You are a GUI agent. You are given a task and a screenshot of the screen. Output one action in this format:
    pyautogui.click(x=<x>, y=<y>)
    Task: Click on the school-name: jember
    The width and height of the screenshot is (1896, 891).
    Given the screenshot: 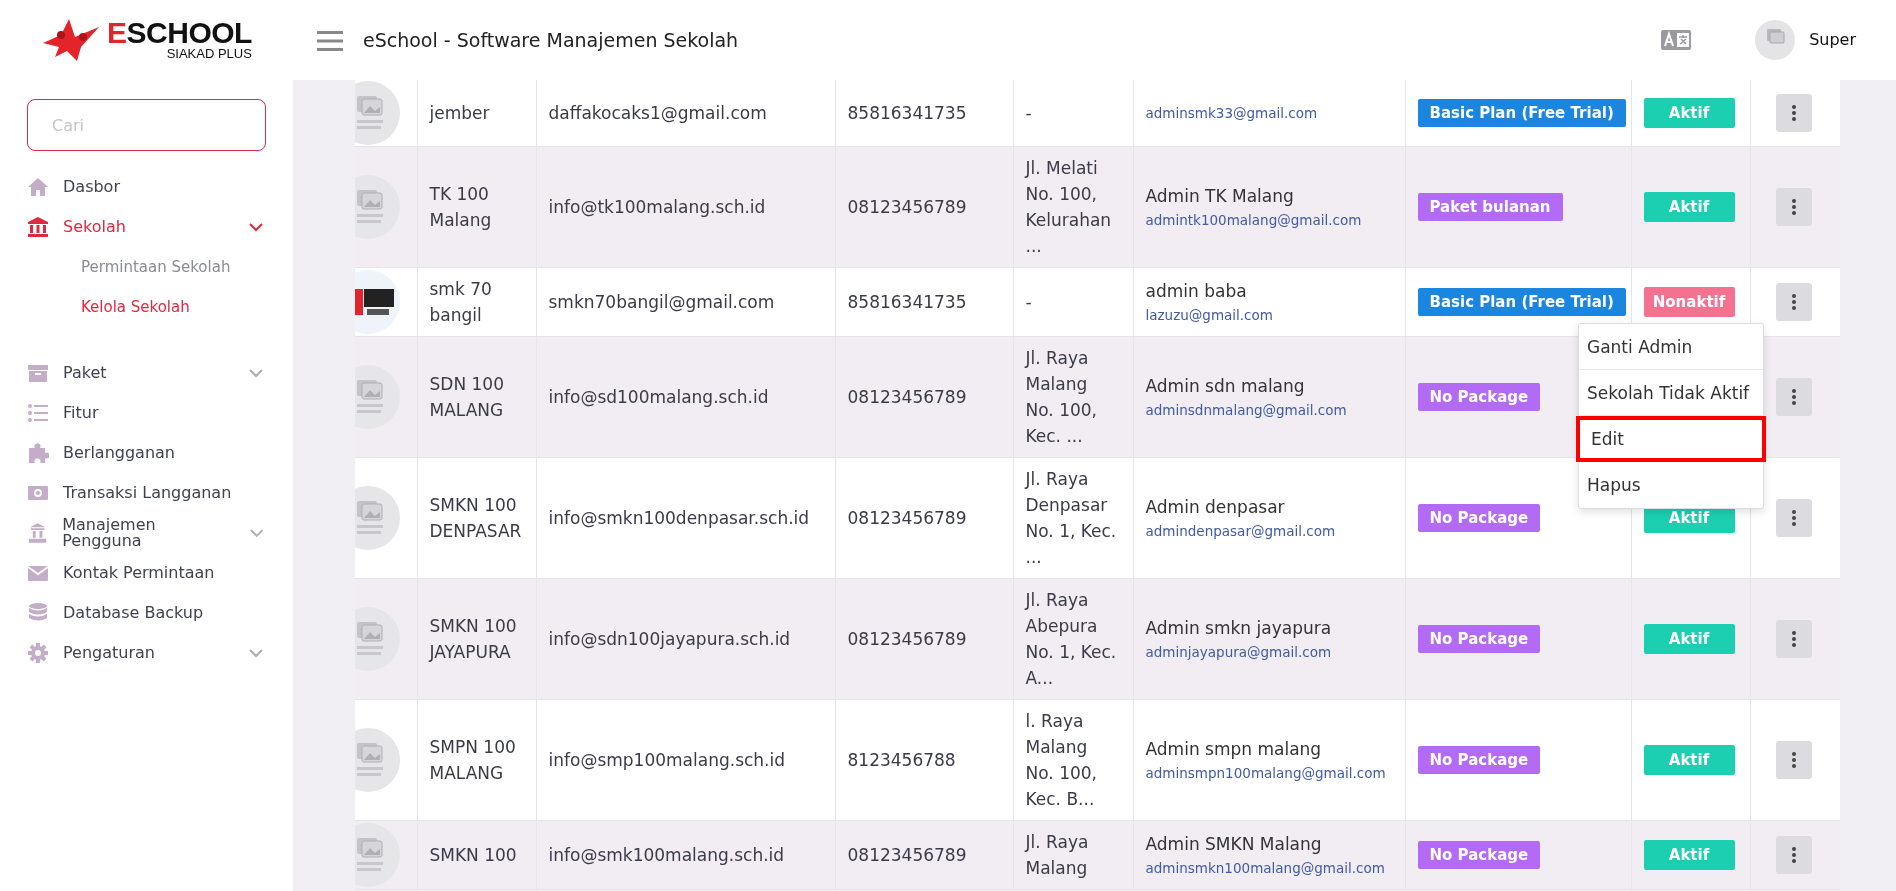 What is the action you would take?
    pyautogui.click(x=476, y=113)
    